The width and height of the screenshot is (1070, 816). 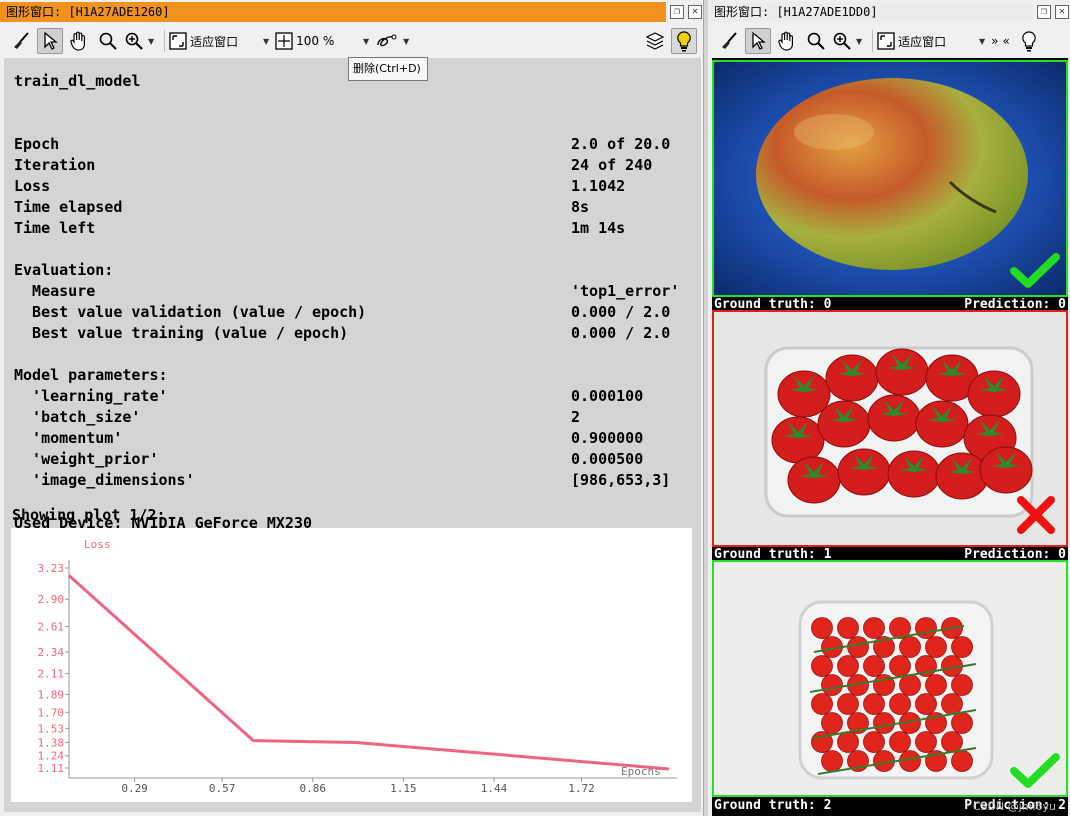 I want to click on window-title: 图形窗口: [H1A27ADE1DD0], so click(x=870, y=12).